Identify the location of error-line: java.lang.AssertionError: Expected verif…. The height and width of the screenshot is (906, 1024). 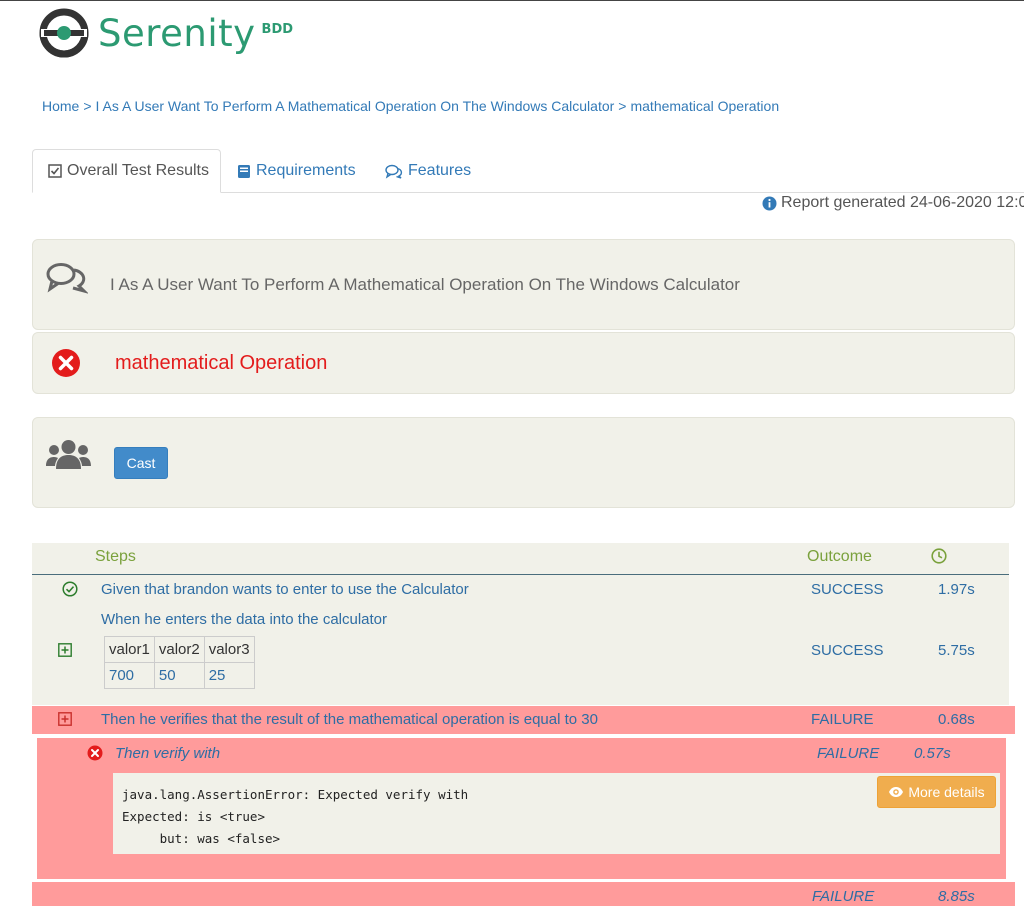
(295, 794).